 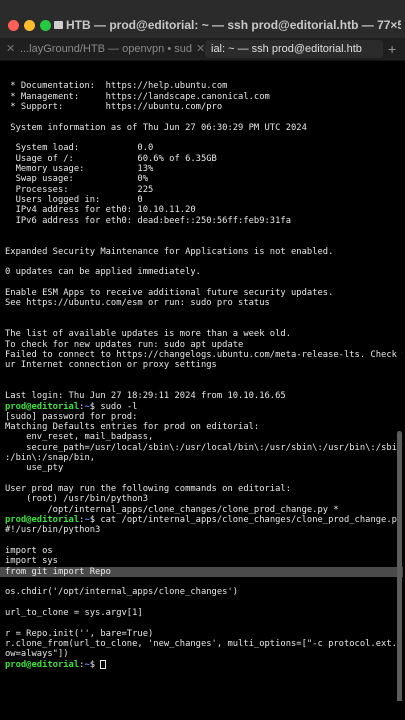 What do you see at coordinates (79, 168) in the screenshot?
I see `output-line: Memory usage: 13%` at bounding box center [79, 168].